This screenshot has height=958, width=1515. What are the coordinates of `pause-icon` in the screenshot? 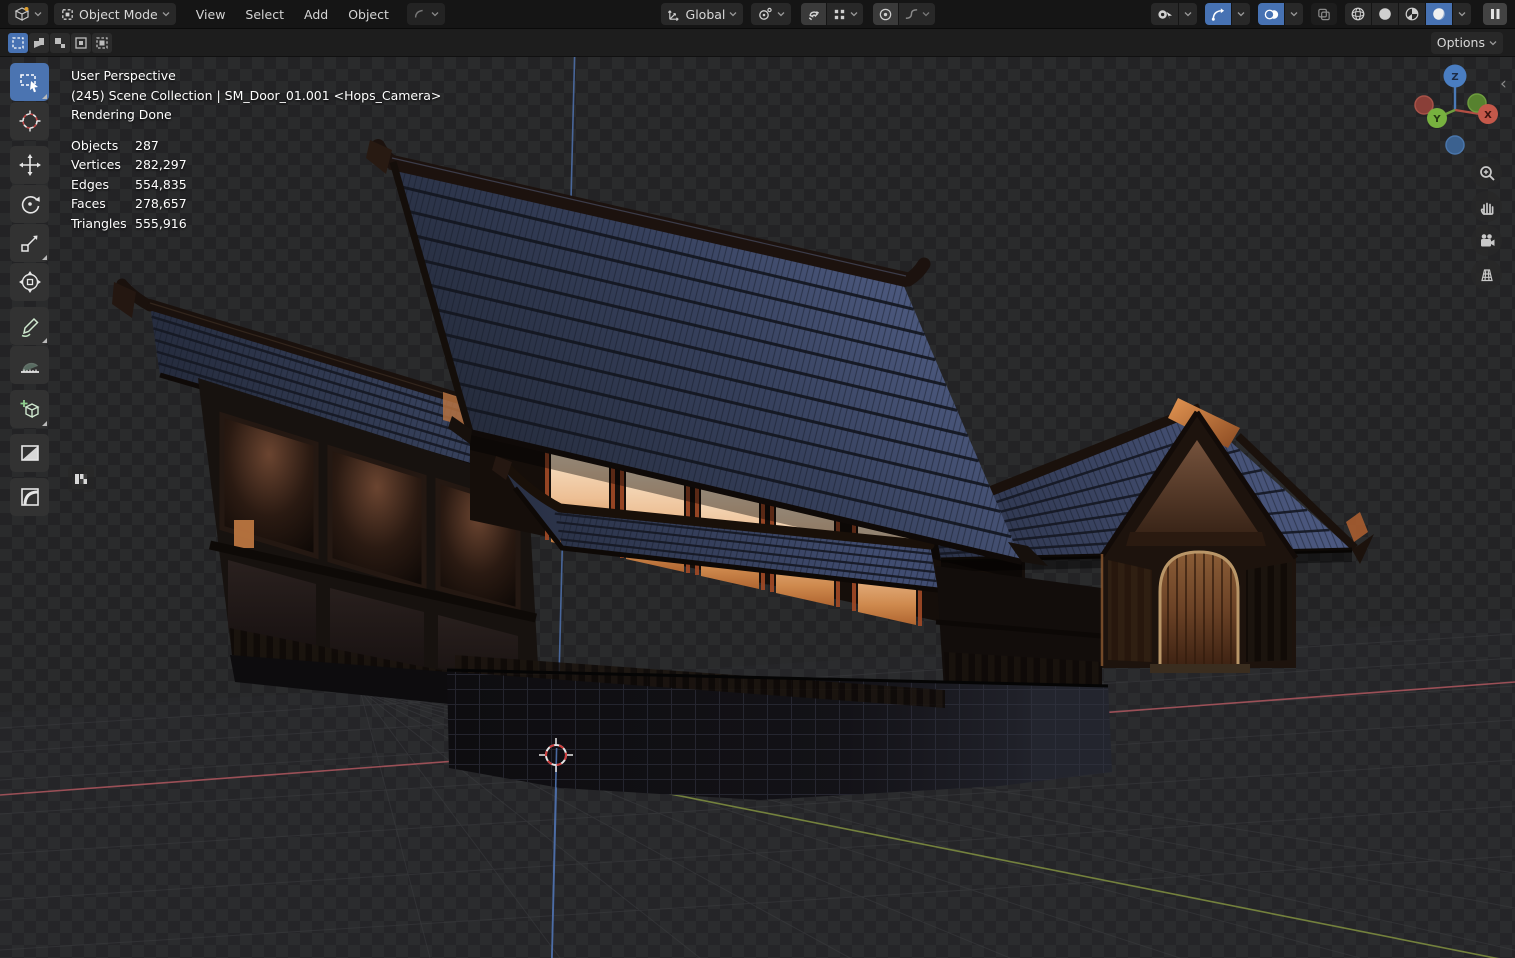 It's located at (1495, 14).